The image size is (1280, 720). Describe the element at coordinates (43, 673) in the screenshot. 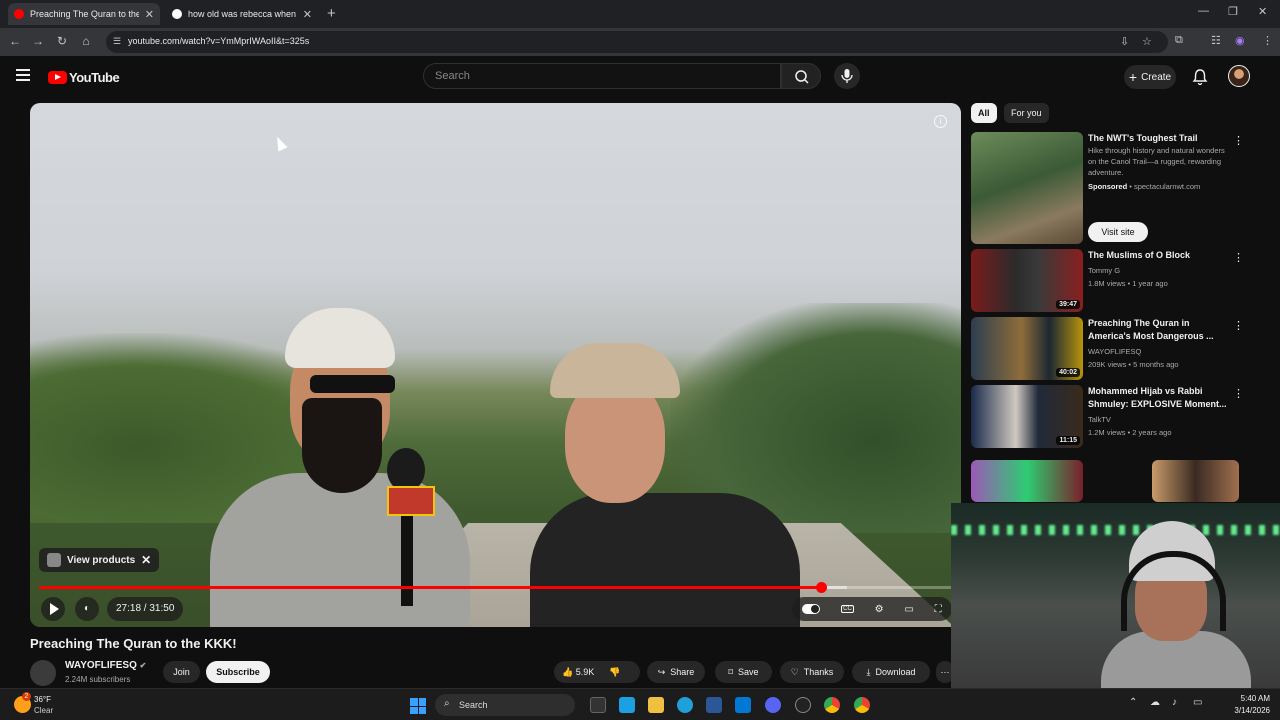

I see `channel-avatar` at that location.